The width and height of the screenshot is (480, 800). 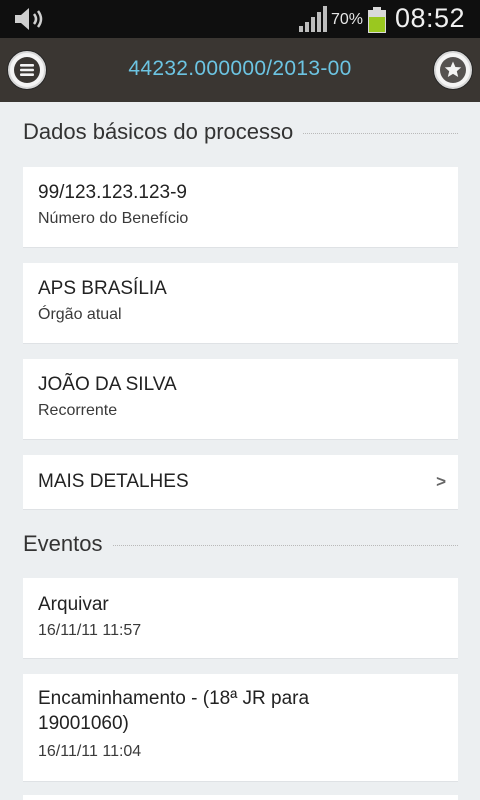 I want to click on event-date: 16/11/11 11:04, so click(x=90, y=751).